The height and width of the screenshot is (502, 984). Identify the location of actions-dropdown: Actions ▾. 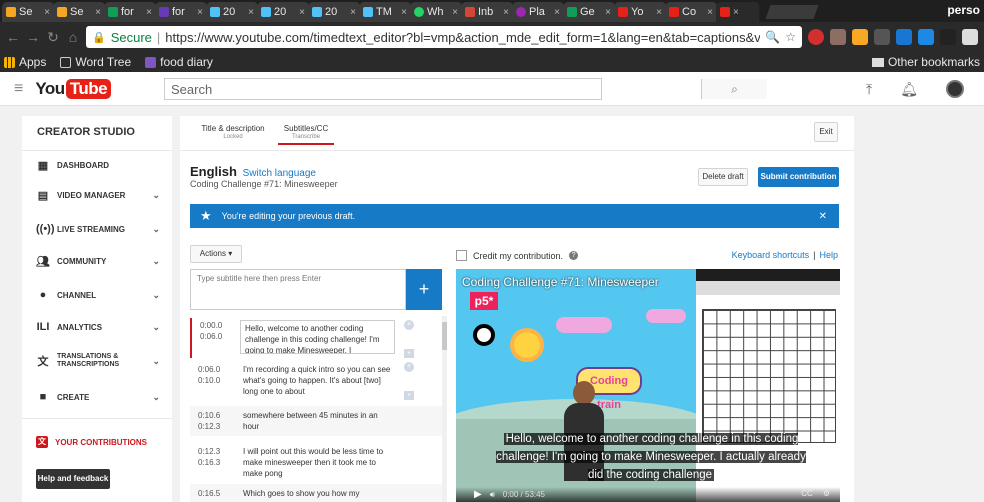
(216, 254).